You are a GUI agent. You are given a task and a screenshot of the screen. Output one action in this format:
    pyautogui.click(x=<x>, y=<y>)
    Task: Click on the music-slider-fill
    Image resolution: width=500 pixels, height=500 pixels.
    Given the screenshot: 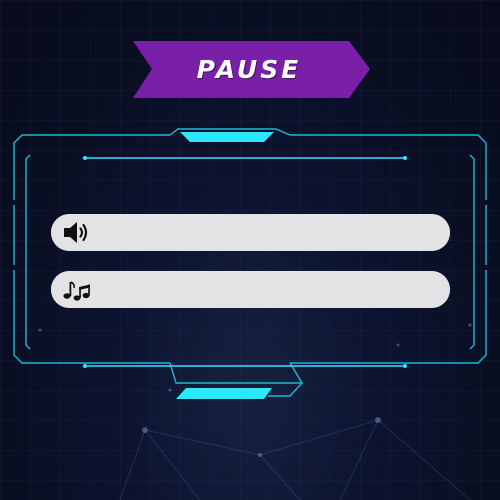 What is the action you would take?
    pyautogui.click(x=250, y=289)
    